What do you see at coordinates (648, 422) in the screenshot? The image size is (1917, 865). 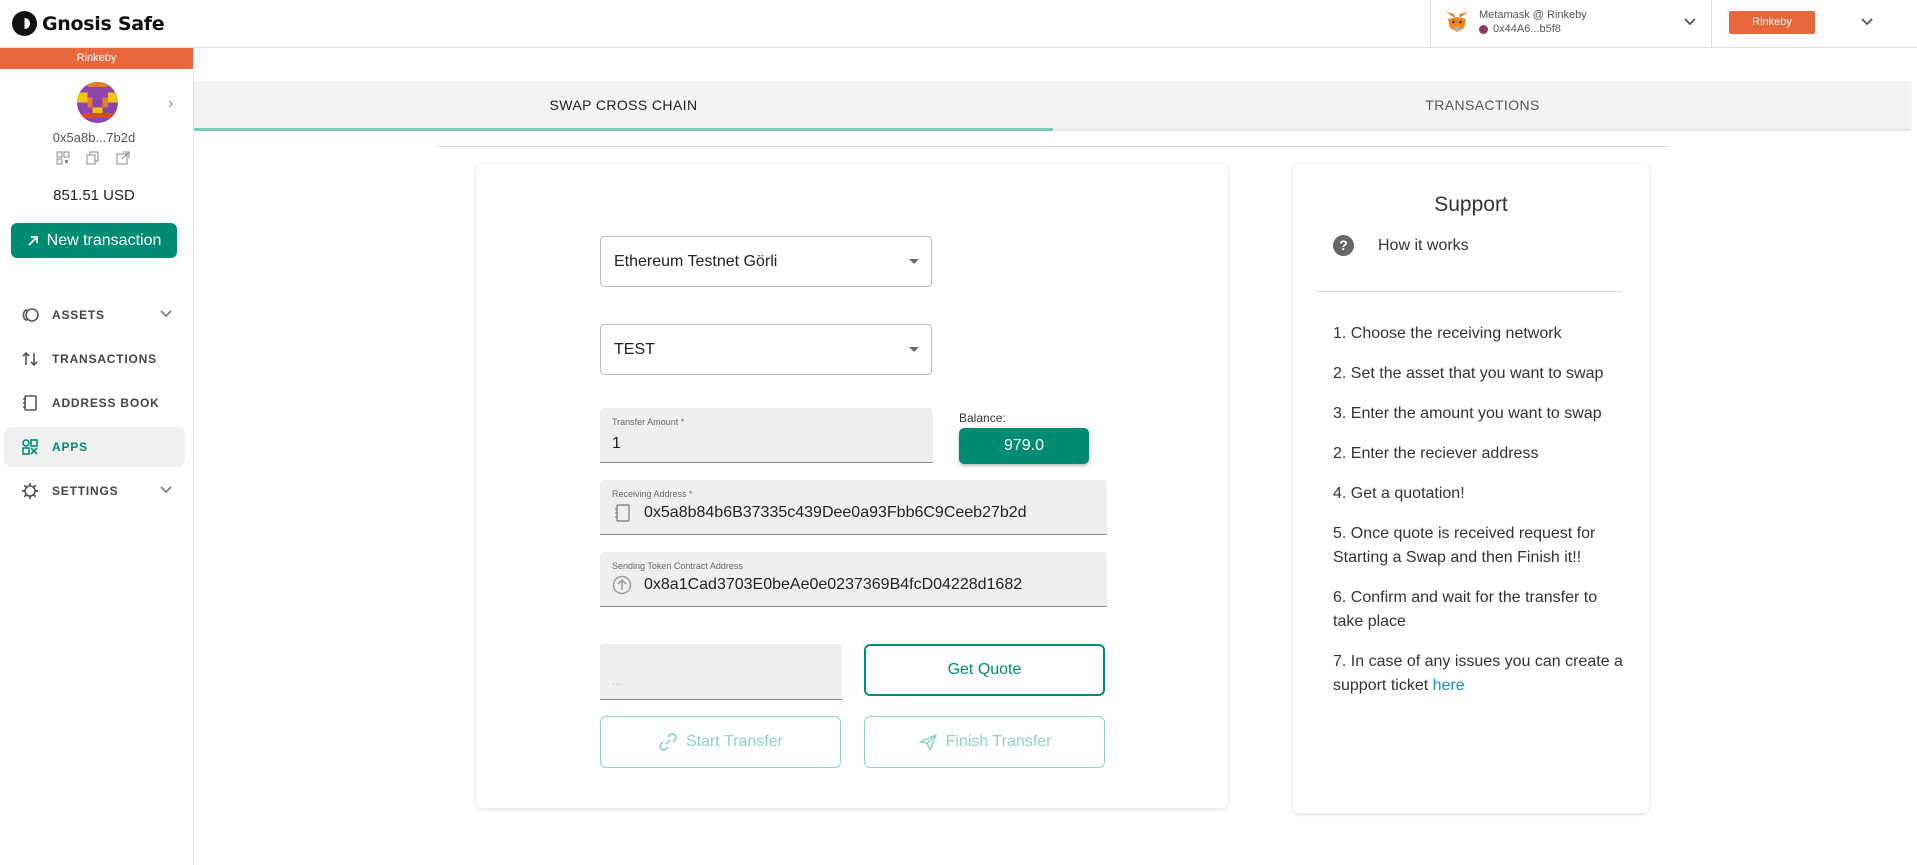 I see `transfer-amount-label: Transfer Amount *` at bounding box center [648, 422].